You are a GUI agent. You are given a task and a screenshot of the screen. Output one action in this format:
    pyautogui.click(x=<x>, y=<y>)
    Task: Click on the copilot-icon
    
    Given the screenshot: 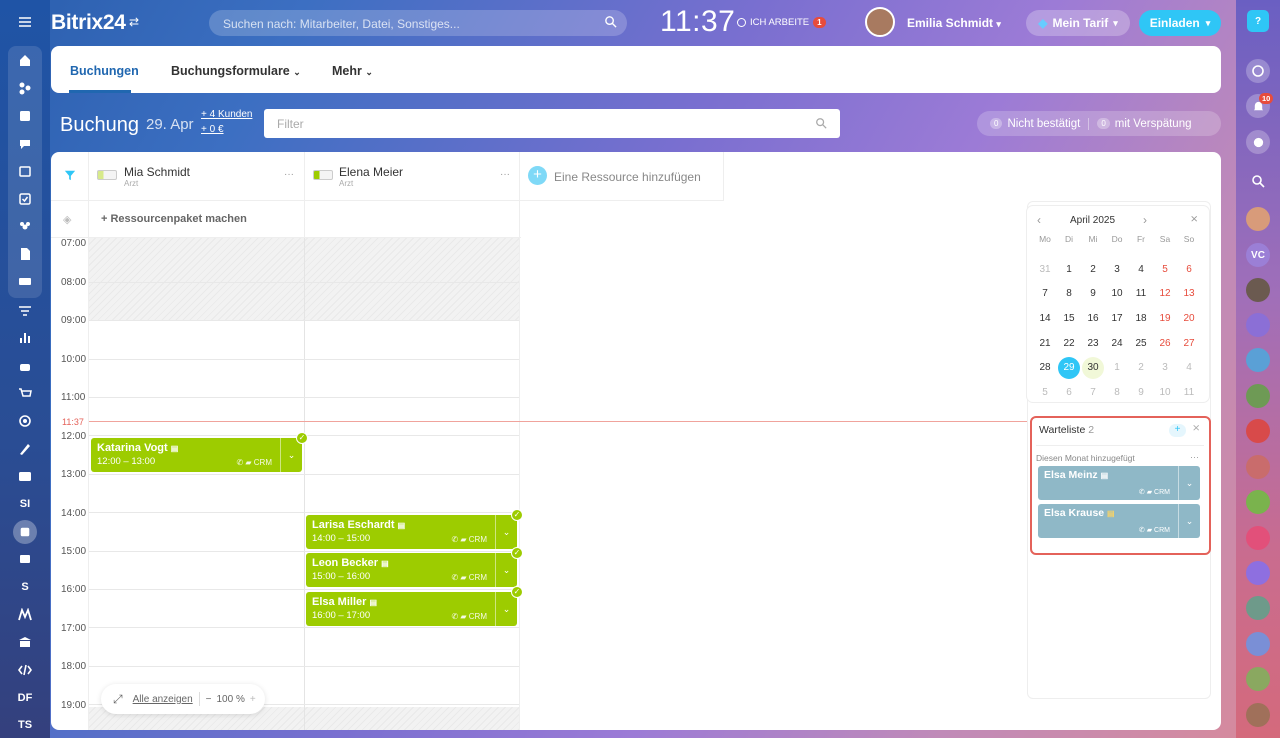 What is the action you would take?
    pyautogui.click(x=1258, y=71)
    